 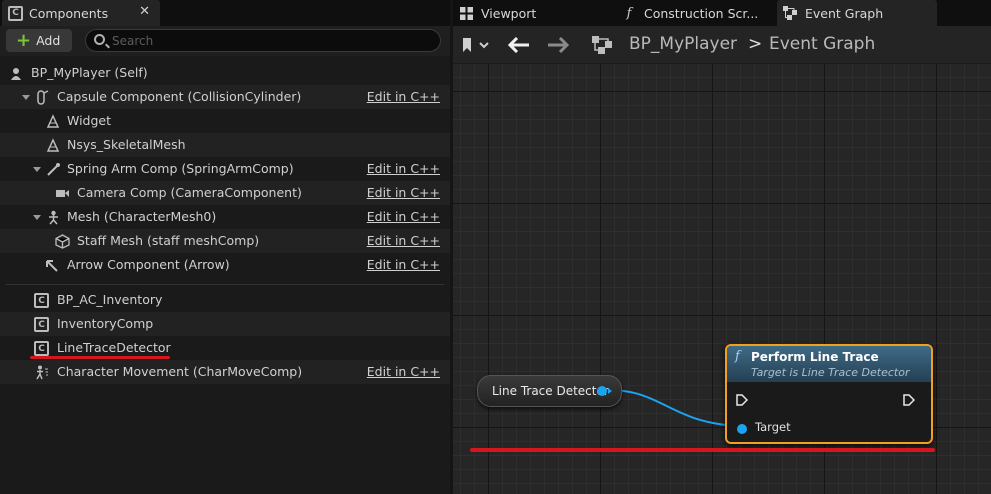 I want to click on tree-row-widget: Widget, so click(x=225, y=121).